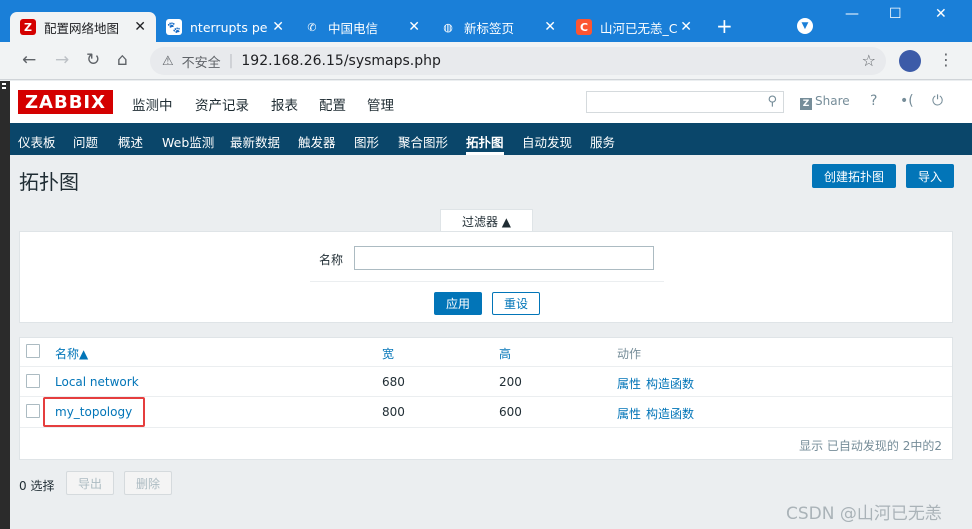 Image resolution: width=972 pixels, height=529 pixels. What do you see at coordinates (222, 104) in the screenshot?
I see `menu-inventory: 资产记录` at bounding box center [222, 104].